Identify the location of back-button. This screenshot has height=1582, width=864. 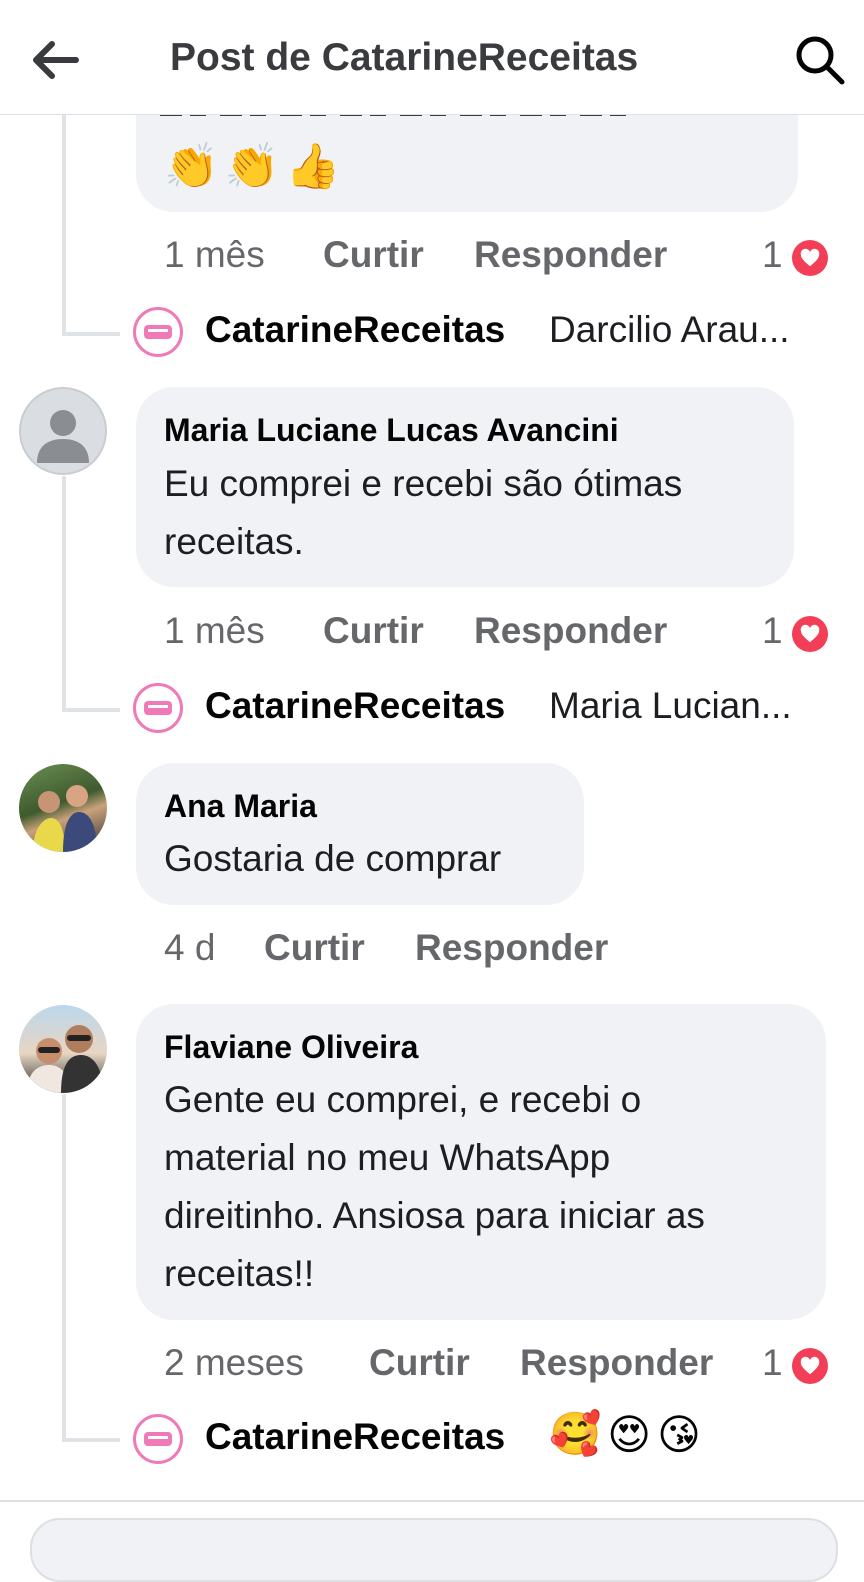
(55, 60).